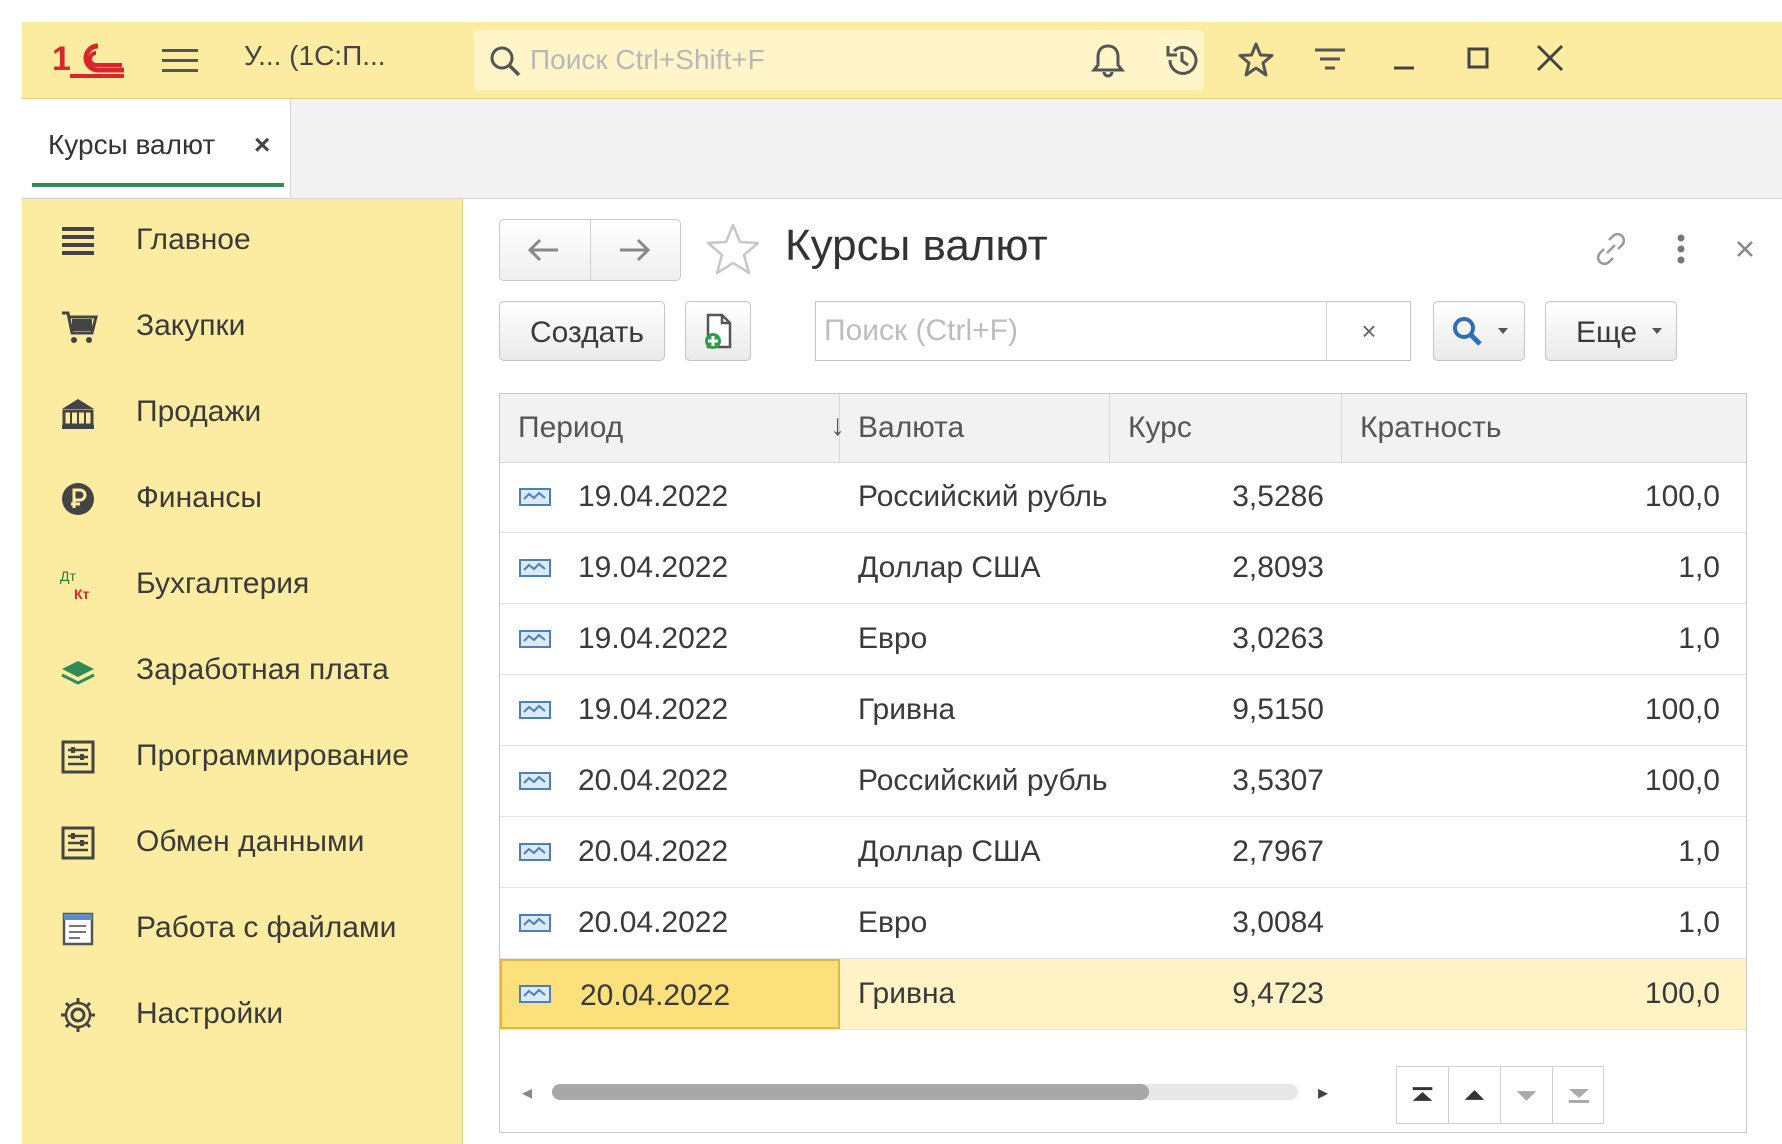 This screenshot has height=1144, width=1782. Describe the element at coordinates (505, 61) in the screenshot. I see `search-icon` at that location.